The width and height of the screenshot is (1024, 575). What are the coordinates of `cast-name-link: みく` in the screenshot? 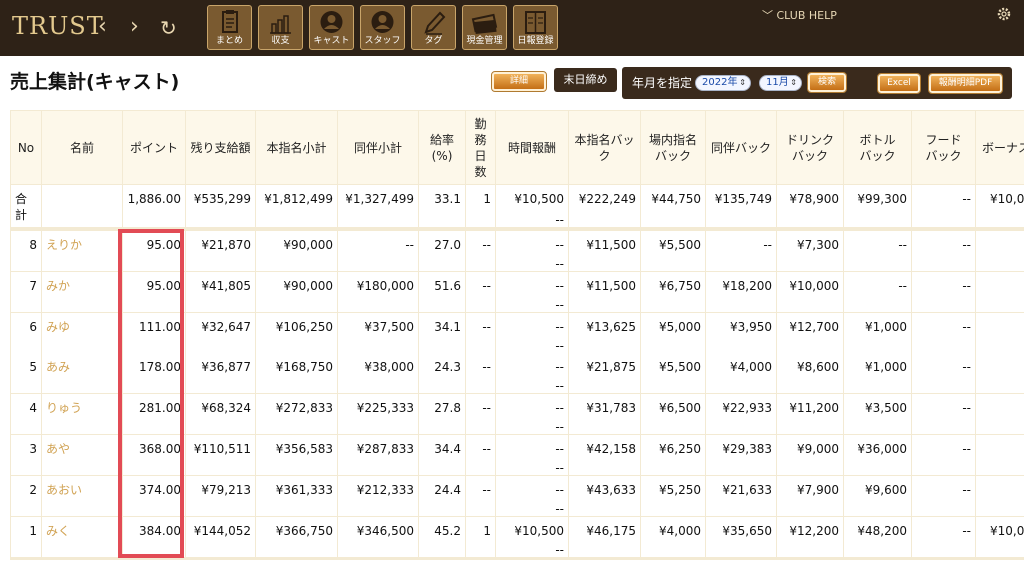 It's located at (58, 531).